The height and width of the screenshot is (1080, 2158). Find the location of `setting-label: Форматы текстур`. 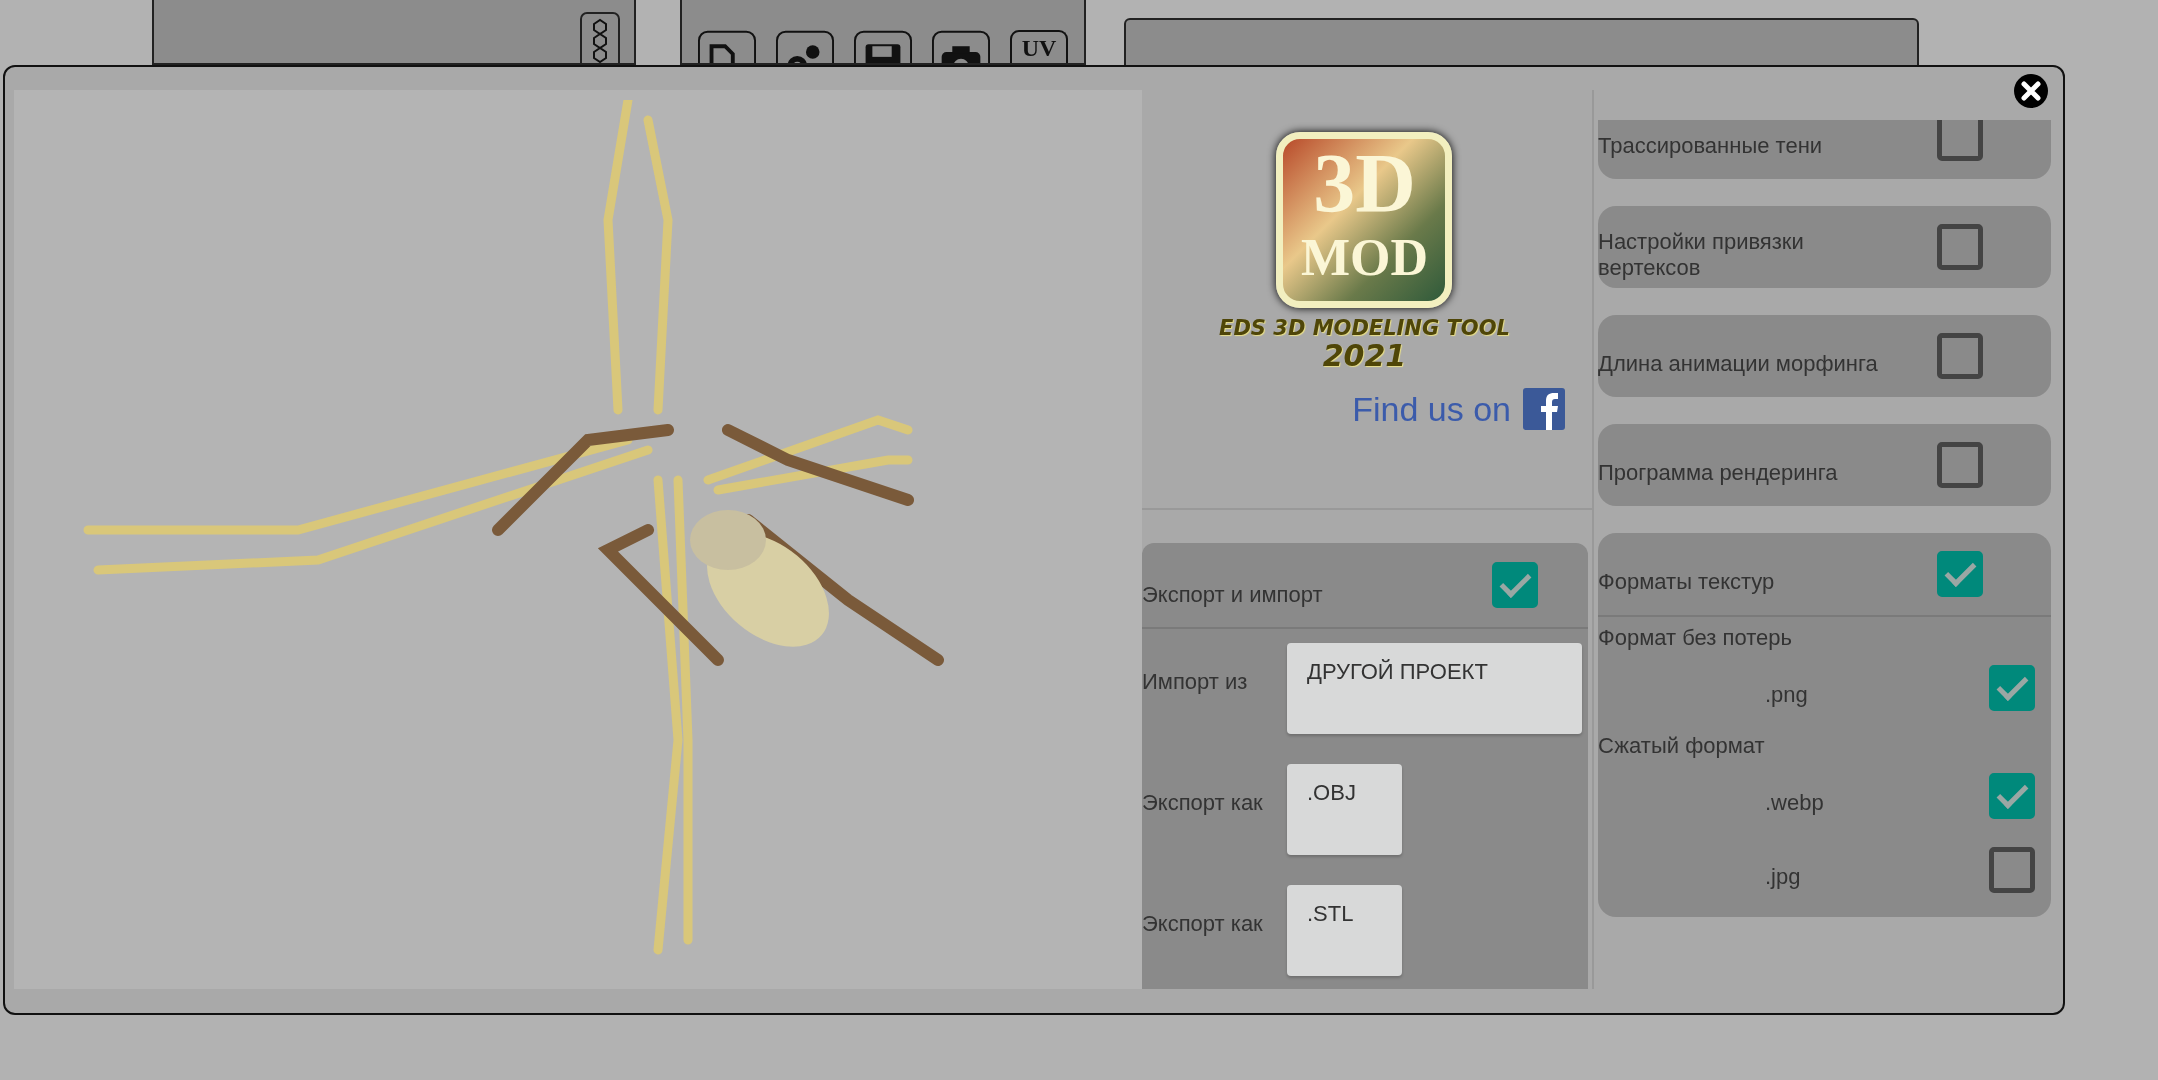

setting-label: Форматы текстур is located at coordinates (1686, 582).